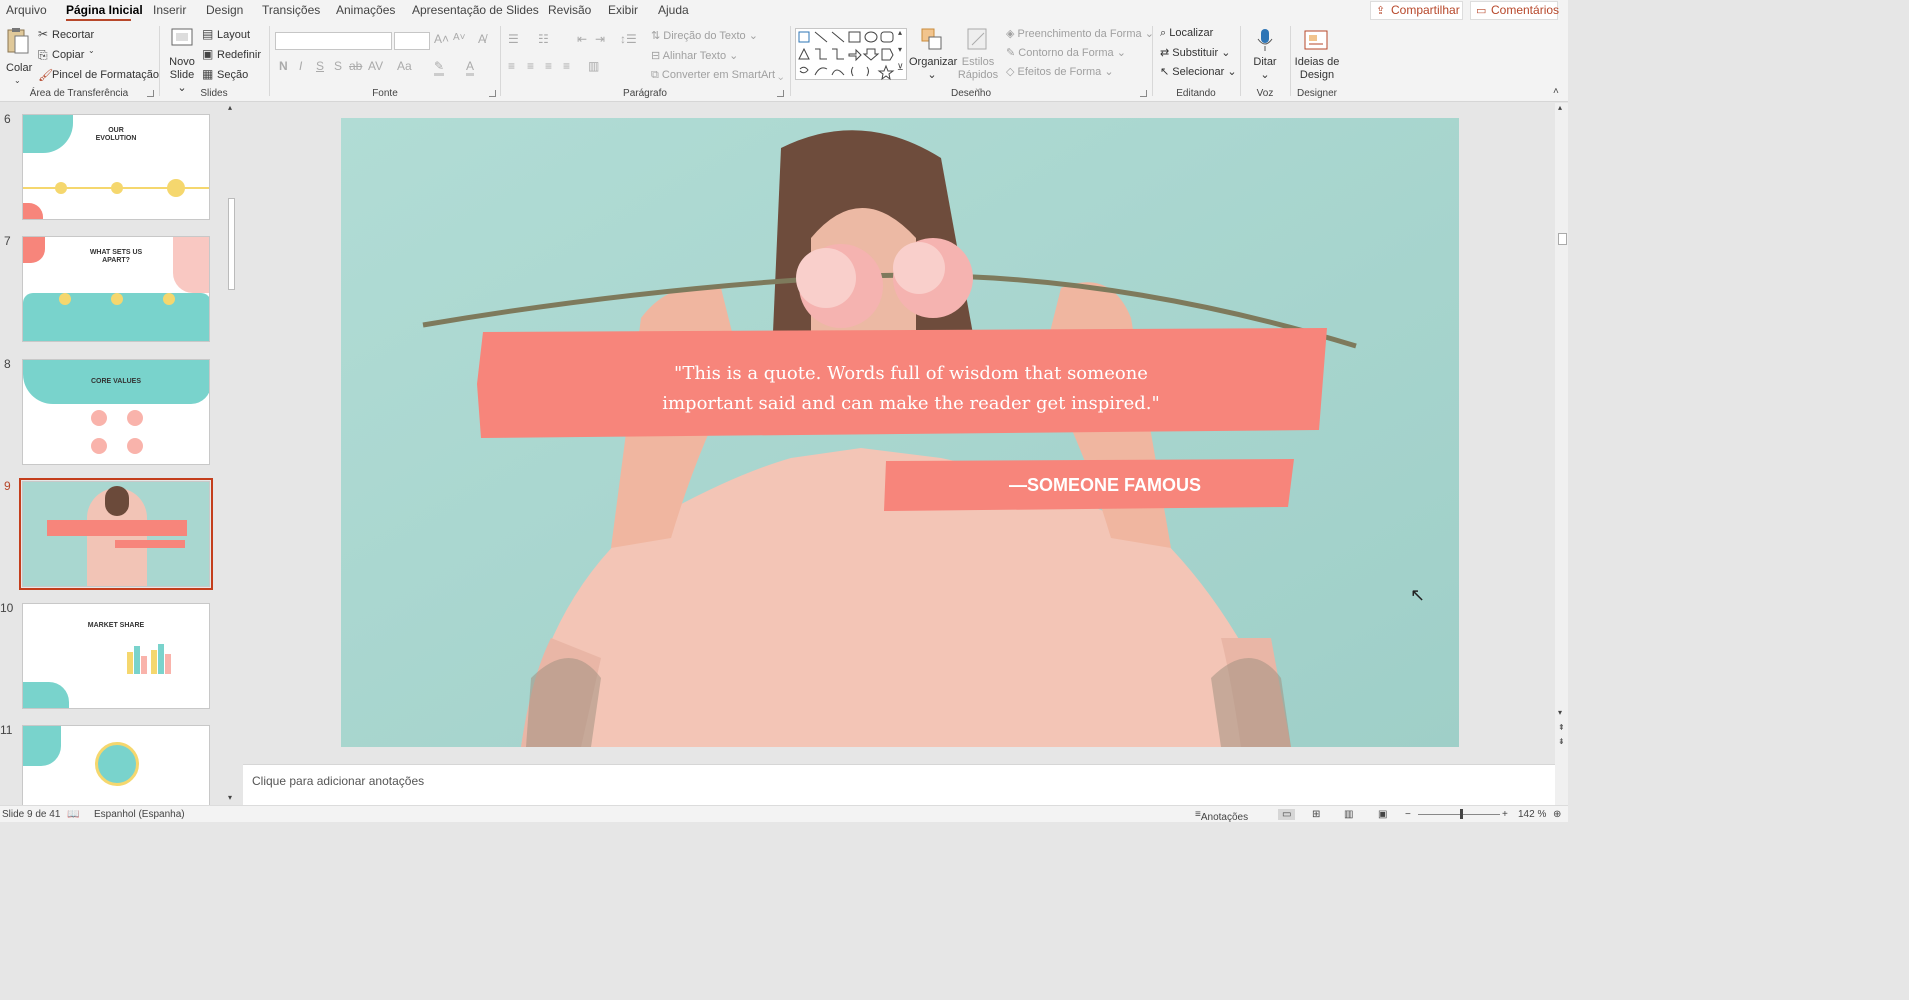 The width and height of the screenshot is (1909, 1000). Describe the element at coordinates (780, 93) in the screenshot. I see `paragraph-launcher` at that location.